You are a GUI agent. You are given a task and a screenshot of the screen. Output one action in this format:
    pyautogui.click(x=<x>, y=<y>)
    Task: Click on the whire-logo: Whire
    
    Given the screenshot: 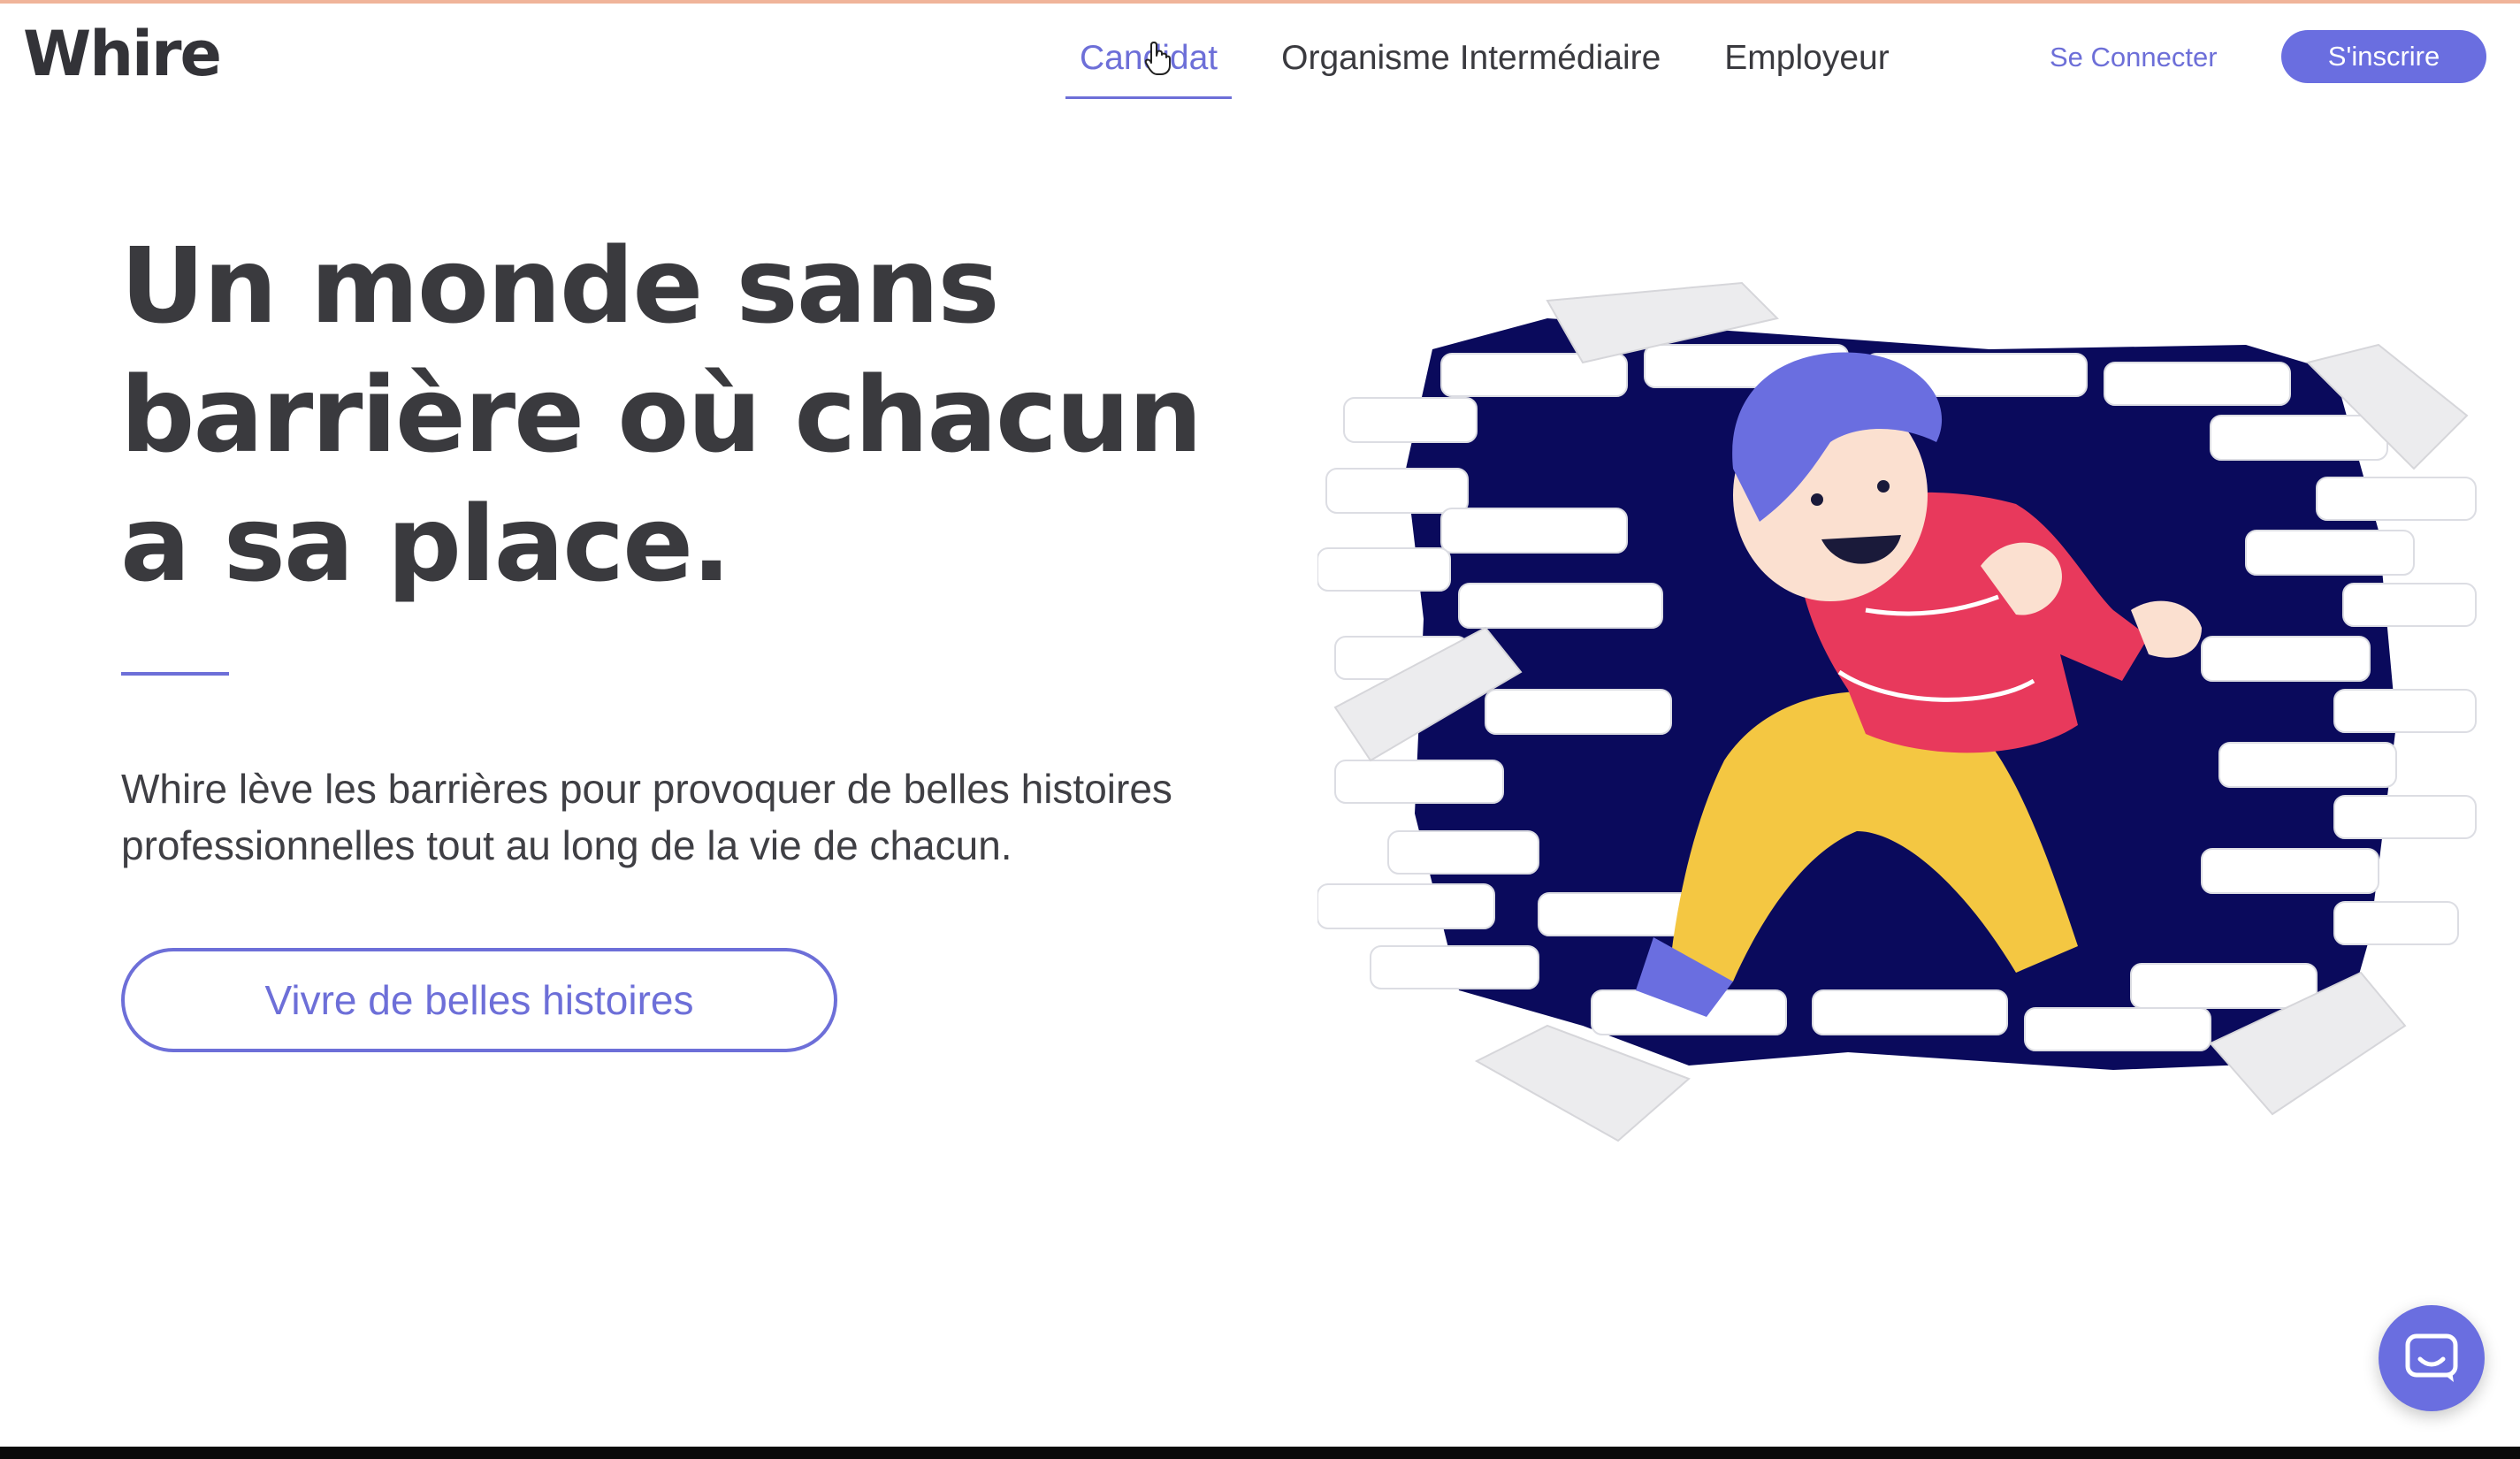 What is the action you would take?
    pyautogui.click(x=122, y=54)
    